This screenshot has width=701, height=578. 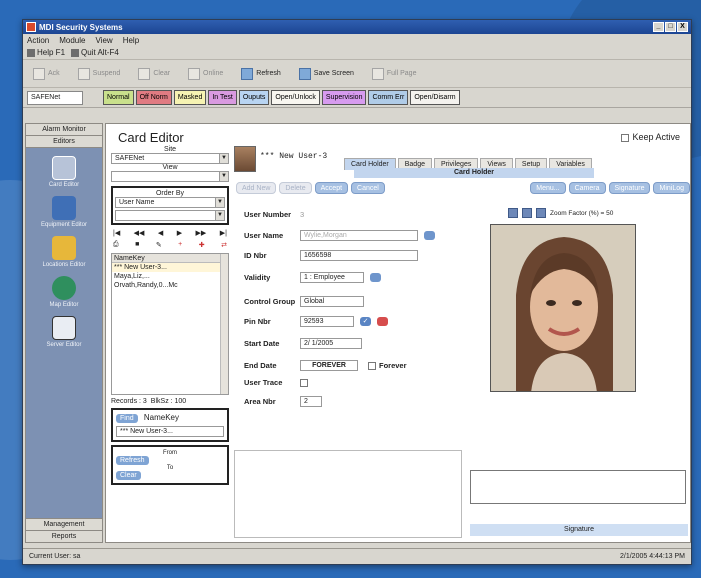 What do you see at coordinates (137, 245) in the screenshot?
I see `save-icon: ■` at bounding box center [137, 245].